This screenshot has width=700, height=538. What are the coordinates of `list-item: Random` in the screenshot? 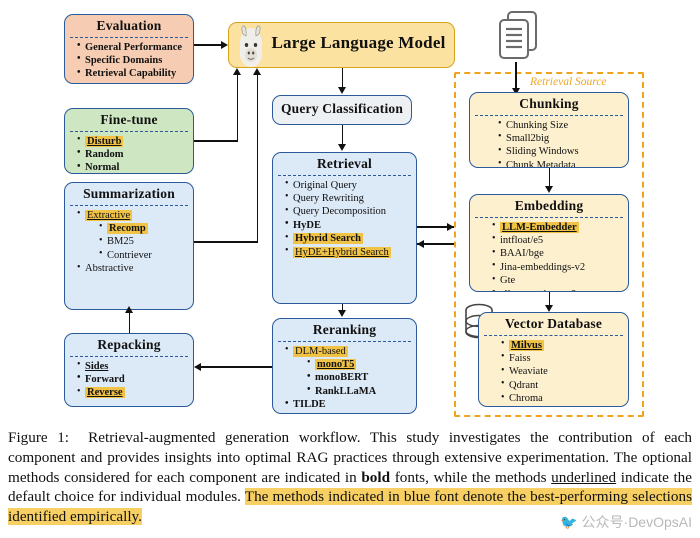 It's located at (133, 154).